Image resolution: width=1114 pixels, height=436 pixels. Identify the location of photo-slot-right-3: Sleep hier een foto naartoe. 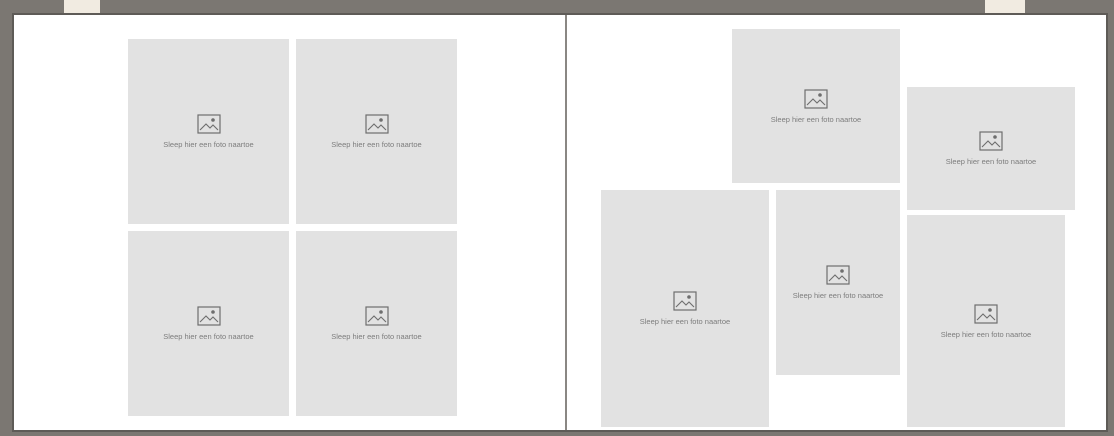
(685, 308).